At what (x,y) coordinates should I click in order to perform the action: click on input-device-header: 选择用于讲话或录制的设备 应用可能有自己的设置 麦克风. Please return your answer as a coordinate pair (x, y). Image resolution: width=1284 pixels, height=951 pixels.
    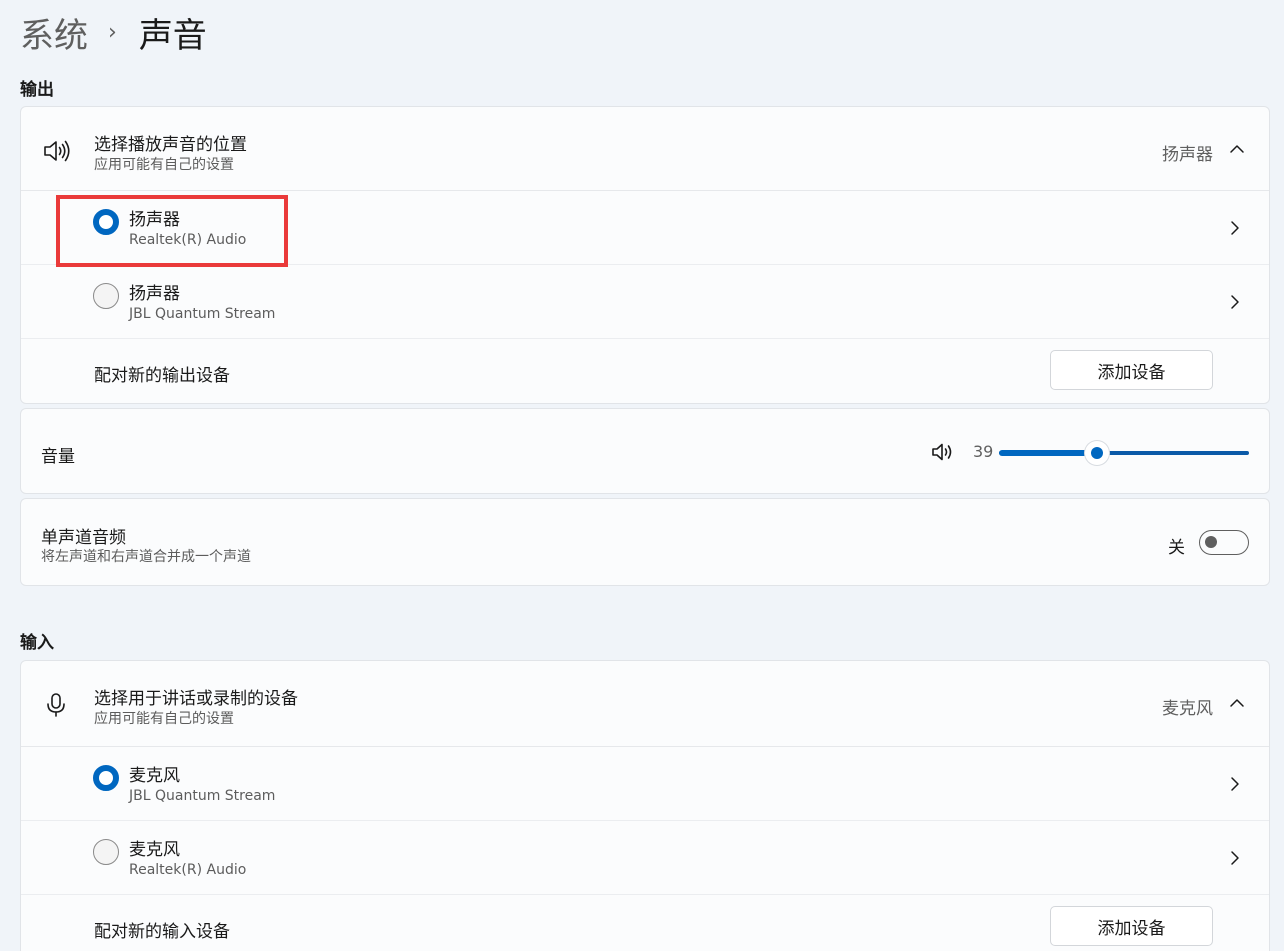
    Looking at the image, I should click on (645, 704).